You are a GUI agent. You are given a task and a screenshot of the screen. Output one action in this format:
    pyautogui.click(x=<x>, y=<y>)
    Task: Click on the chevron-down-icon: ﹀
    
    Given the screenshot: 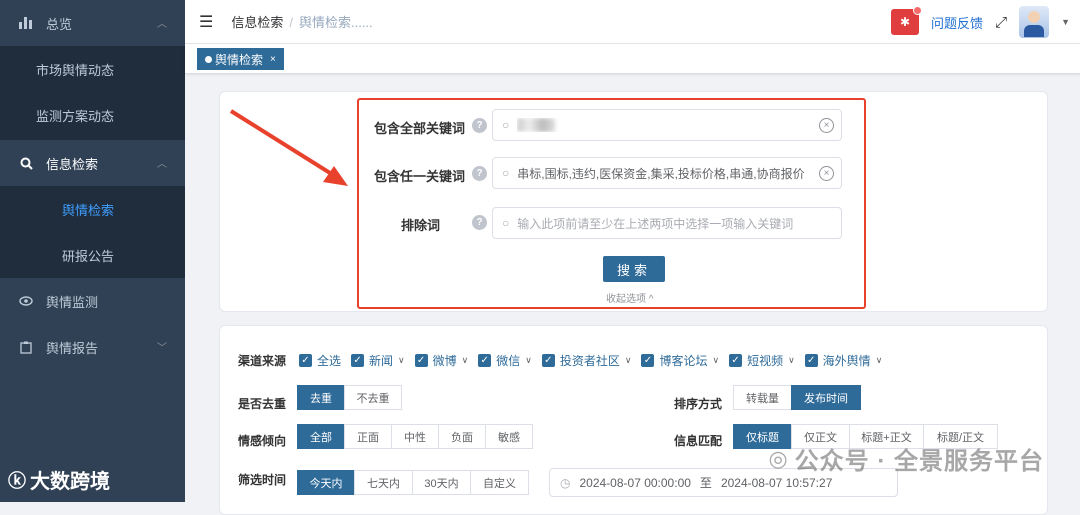 What is the action you would take?
    pyautogui.click(x=162, y=346)
    